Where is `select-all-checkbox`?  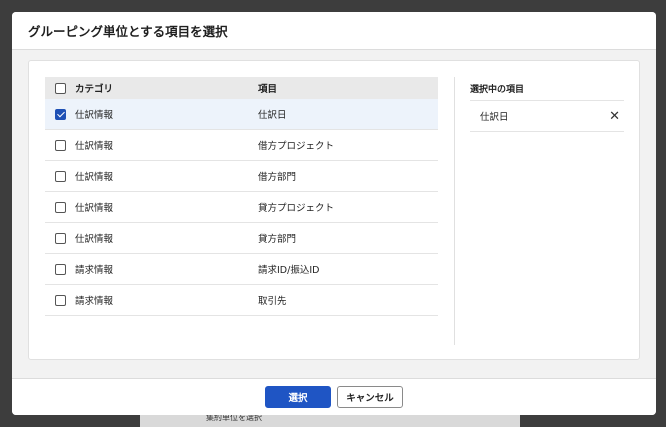
select-all-checkbox is located at coordinates (60, 88).